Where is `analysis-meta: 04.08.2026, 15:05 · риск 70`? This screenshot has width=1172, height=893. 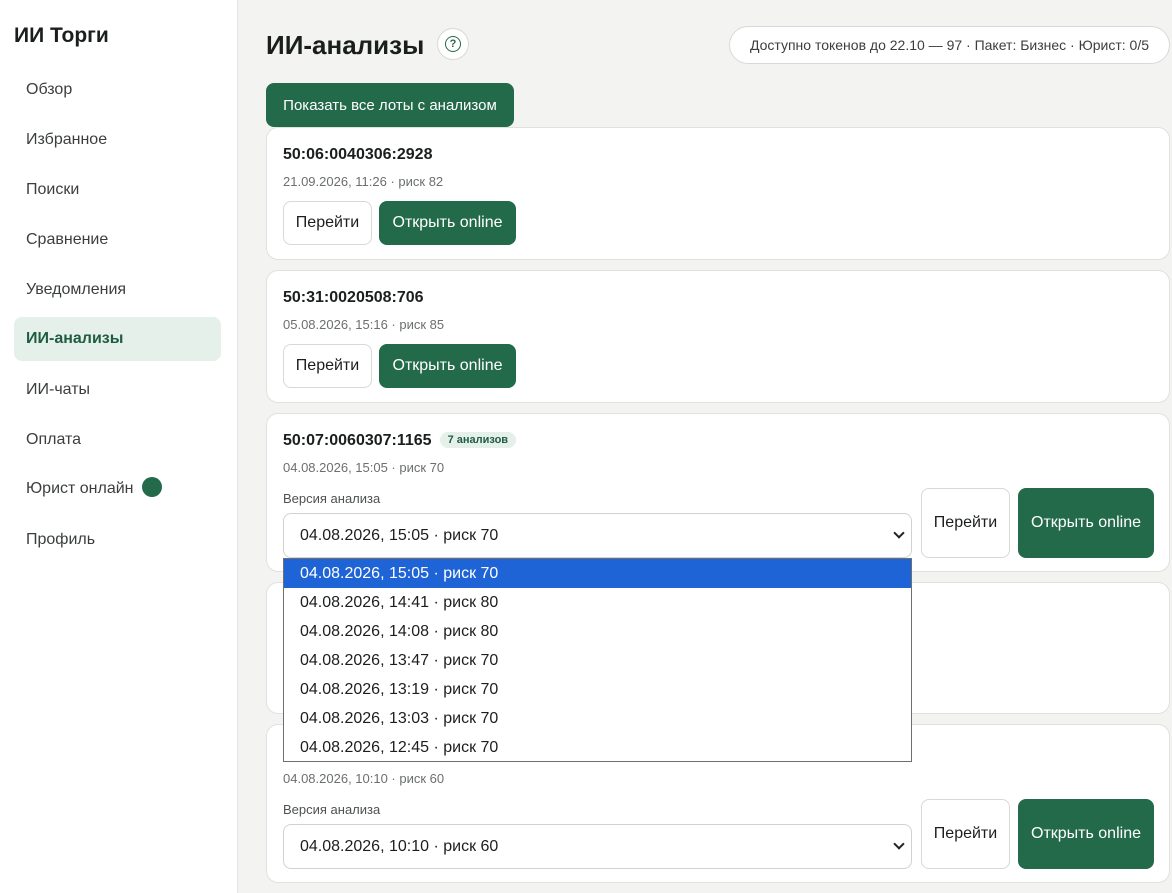
analysis-meta: 04.08.2026, 15:05 · риск 70 is located at coordinates (364, 467).